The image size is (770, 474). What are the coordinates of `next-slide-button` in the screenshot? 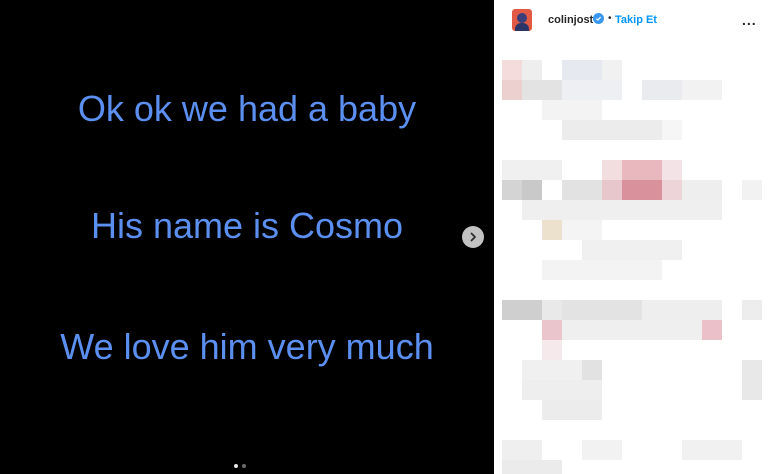 It's located at (473, 237).